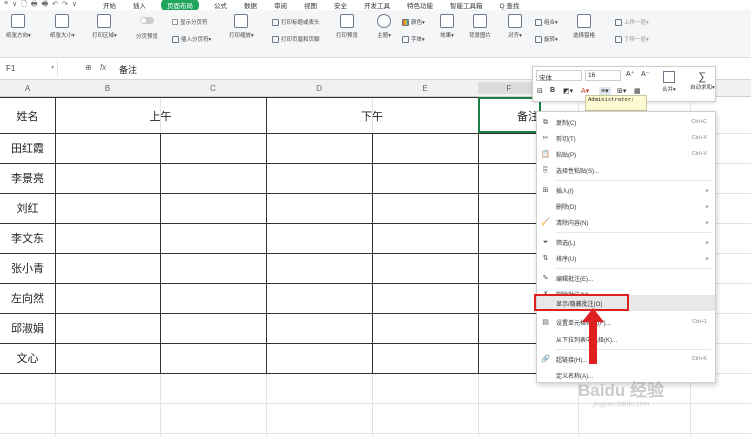  Describe the element at coordinates (377, 5) in the screenshot. I see `tab-developer: 开发工具` at that location.